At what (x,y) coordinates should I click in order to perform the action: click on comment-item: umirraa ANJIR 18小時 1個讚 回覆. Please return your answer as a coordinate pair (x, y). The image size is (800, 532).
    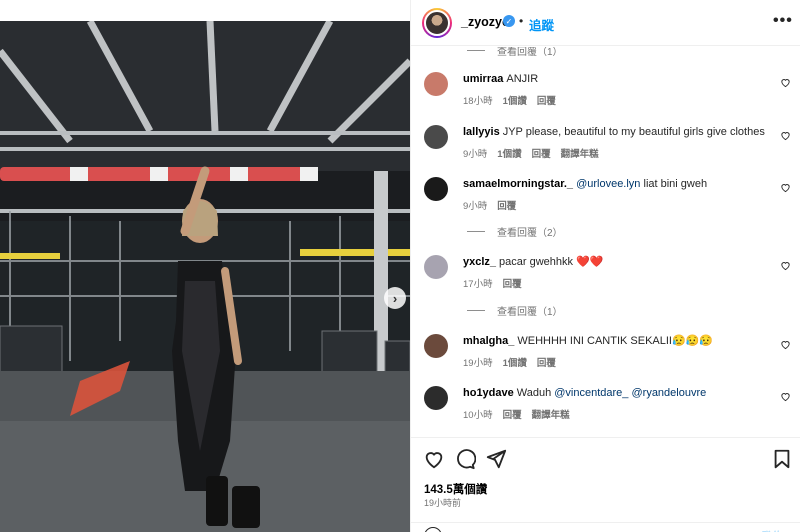
    Looking at the image, I should click on (605, 92).